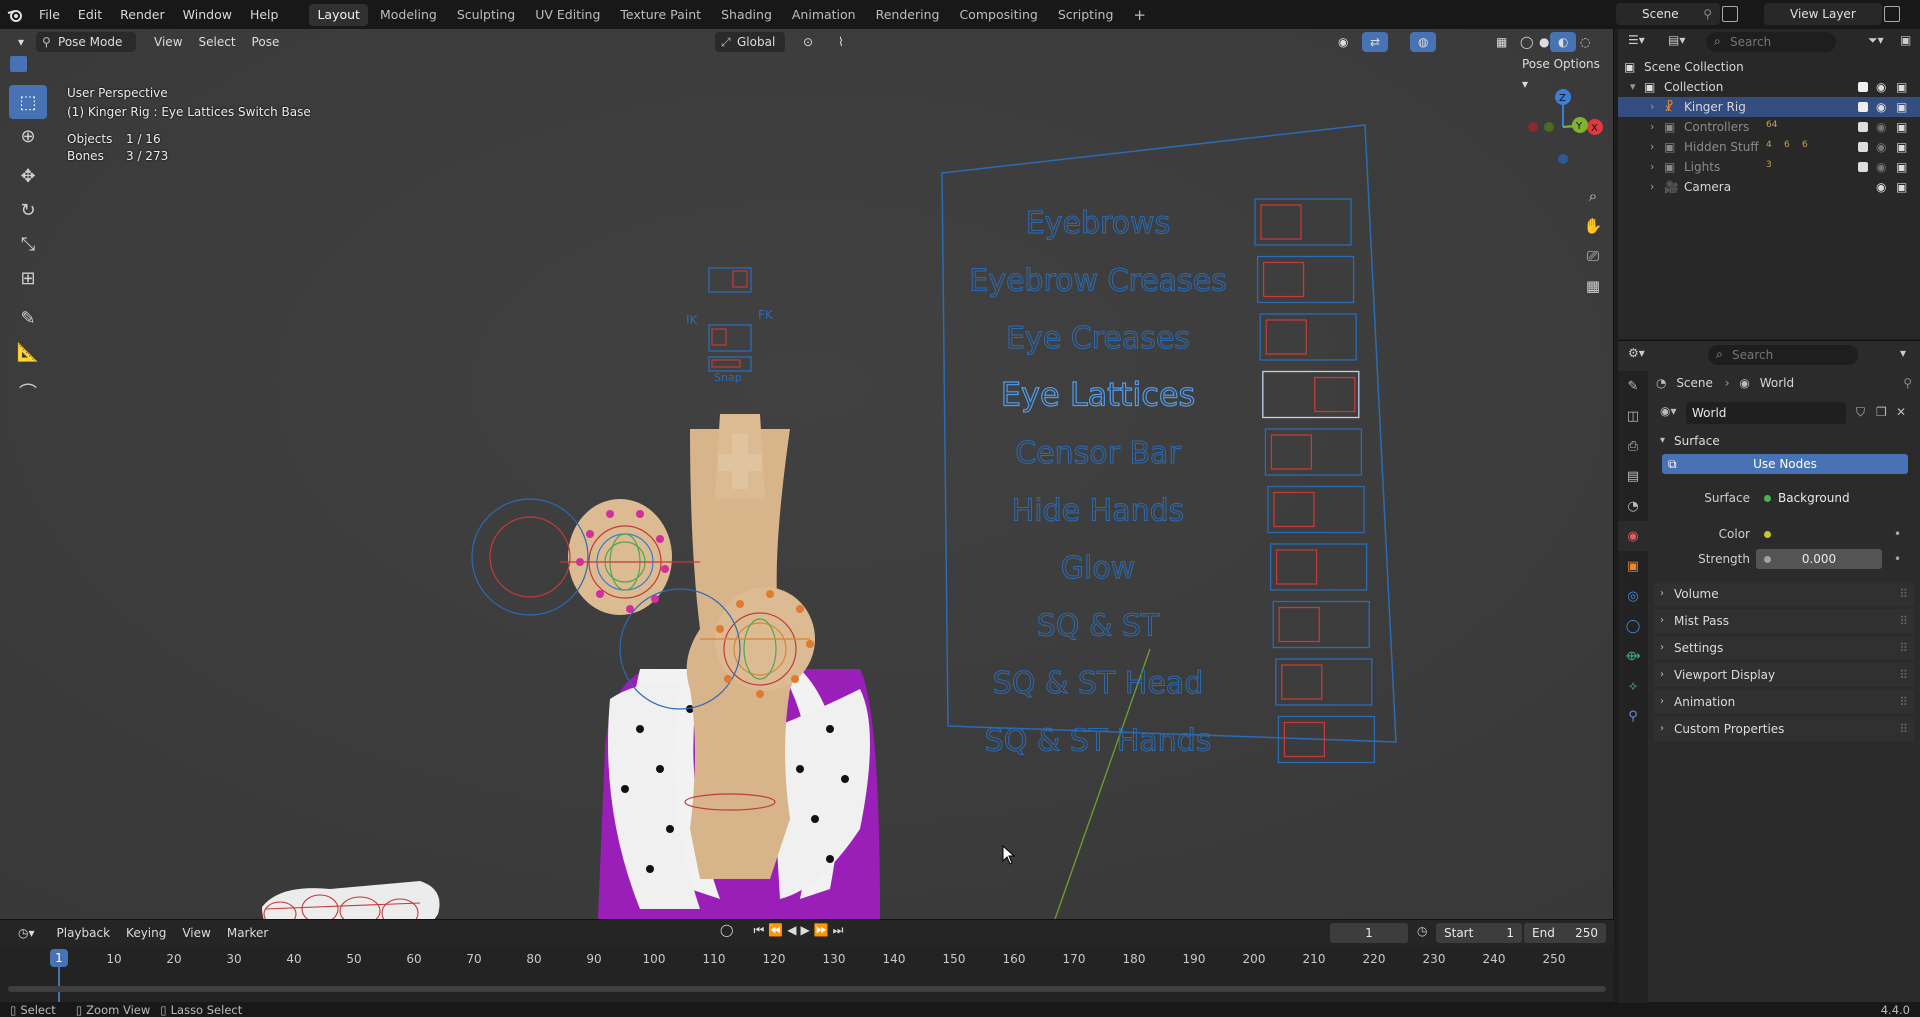 The image size is (1920, 1017). I want to click on render-tab-icon: ◫, so click(1633, 416).